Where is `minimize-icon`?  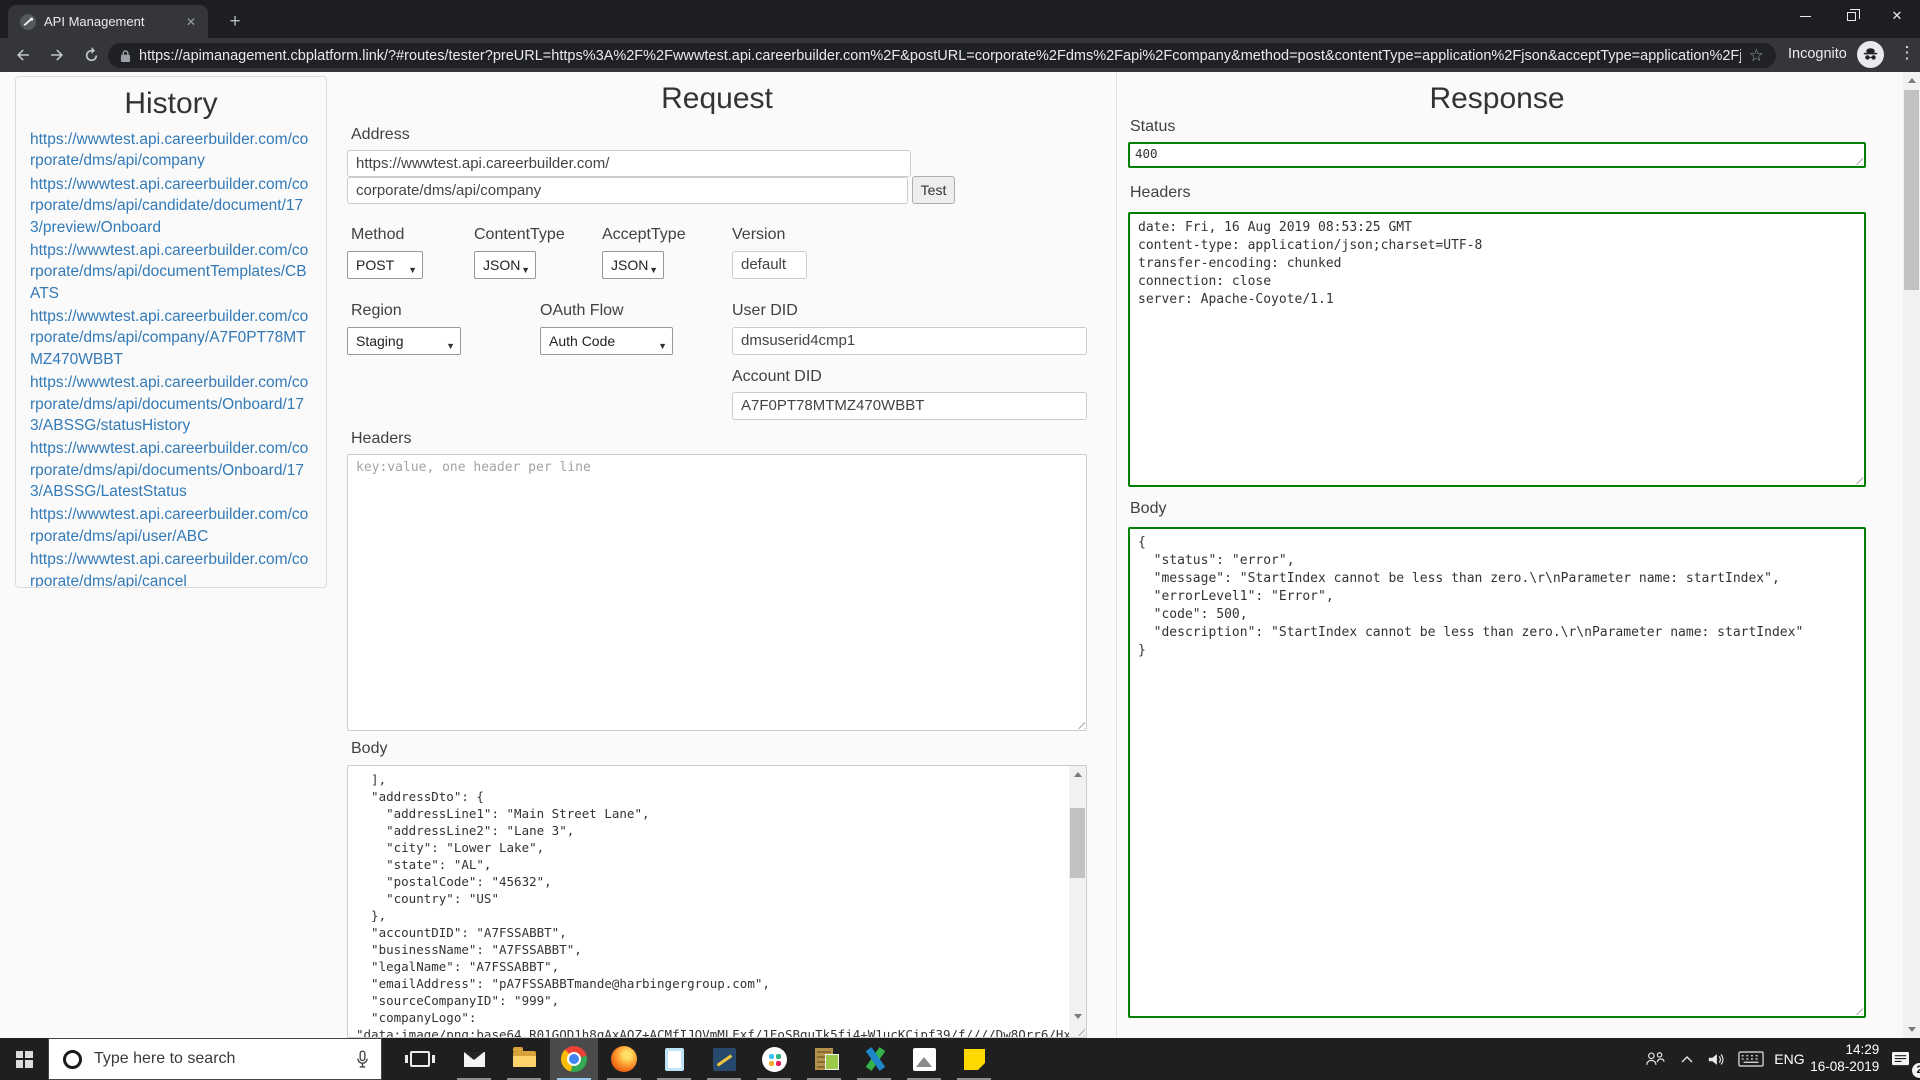 minimize-icon is located at coordinates (1805, 16).